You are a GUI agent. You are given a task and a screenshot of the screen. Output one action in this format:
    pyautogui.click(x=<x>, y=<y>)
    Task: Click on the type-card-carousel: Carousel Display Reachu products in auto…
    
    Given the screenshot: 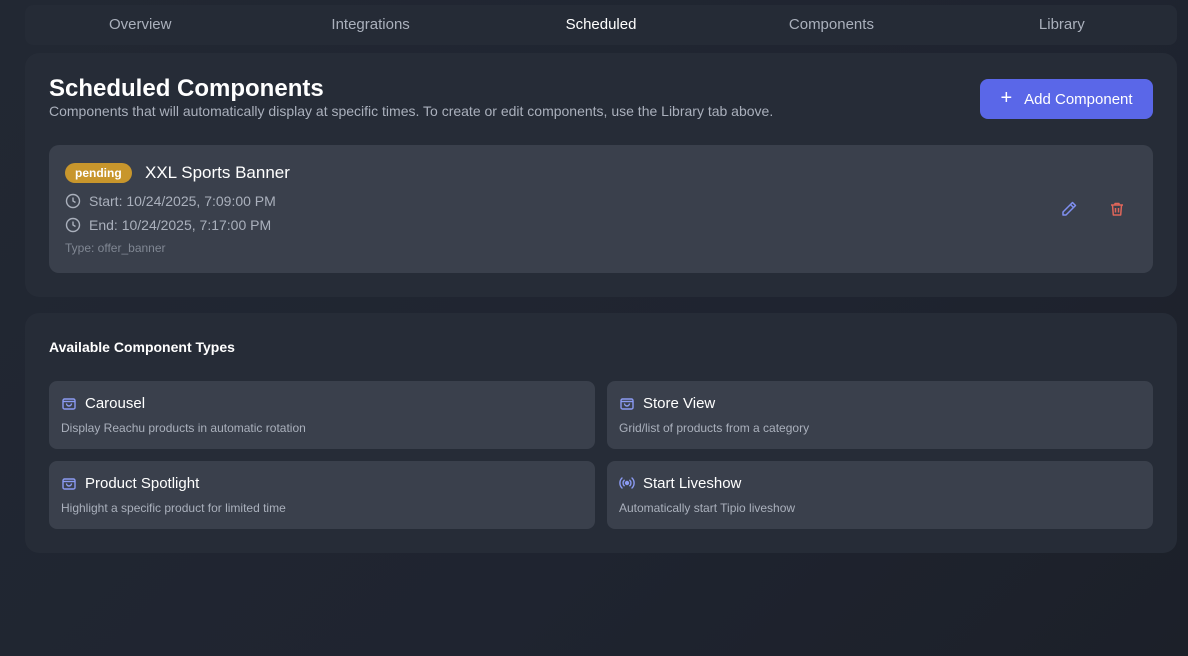 What is the action you would take?
    pyautogui.click(x=322, y=415)
    